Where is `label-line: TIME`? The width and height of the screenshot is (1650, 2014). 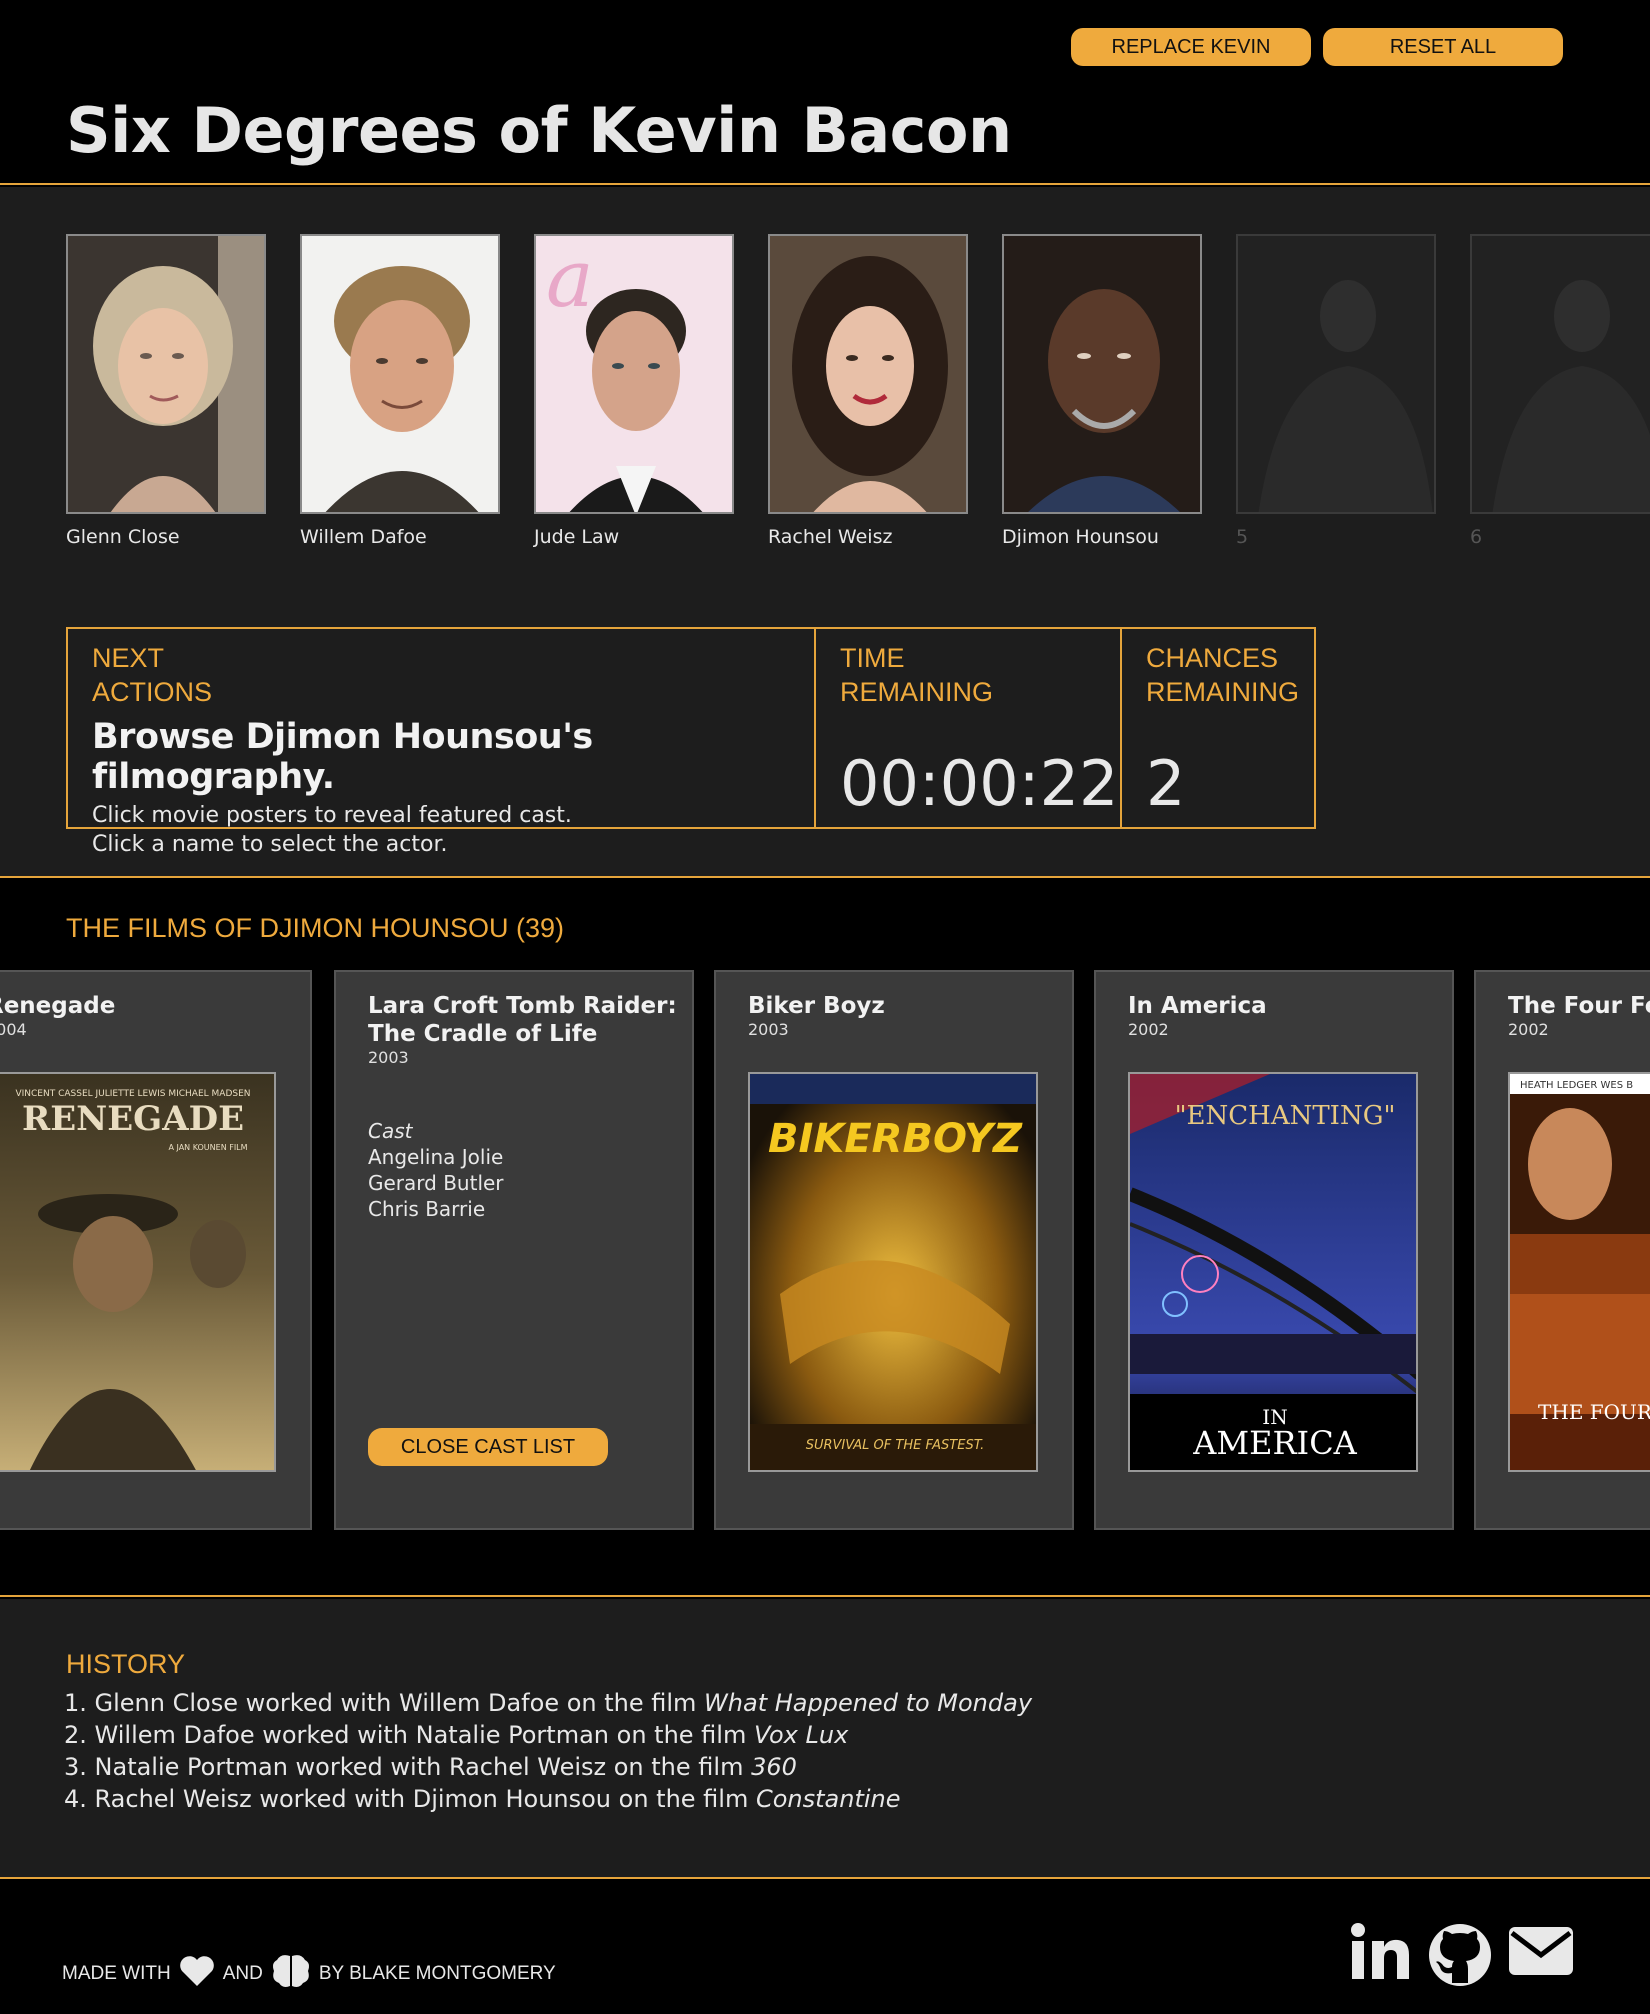 label-line: TIME is located at coordinates (872, 658).